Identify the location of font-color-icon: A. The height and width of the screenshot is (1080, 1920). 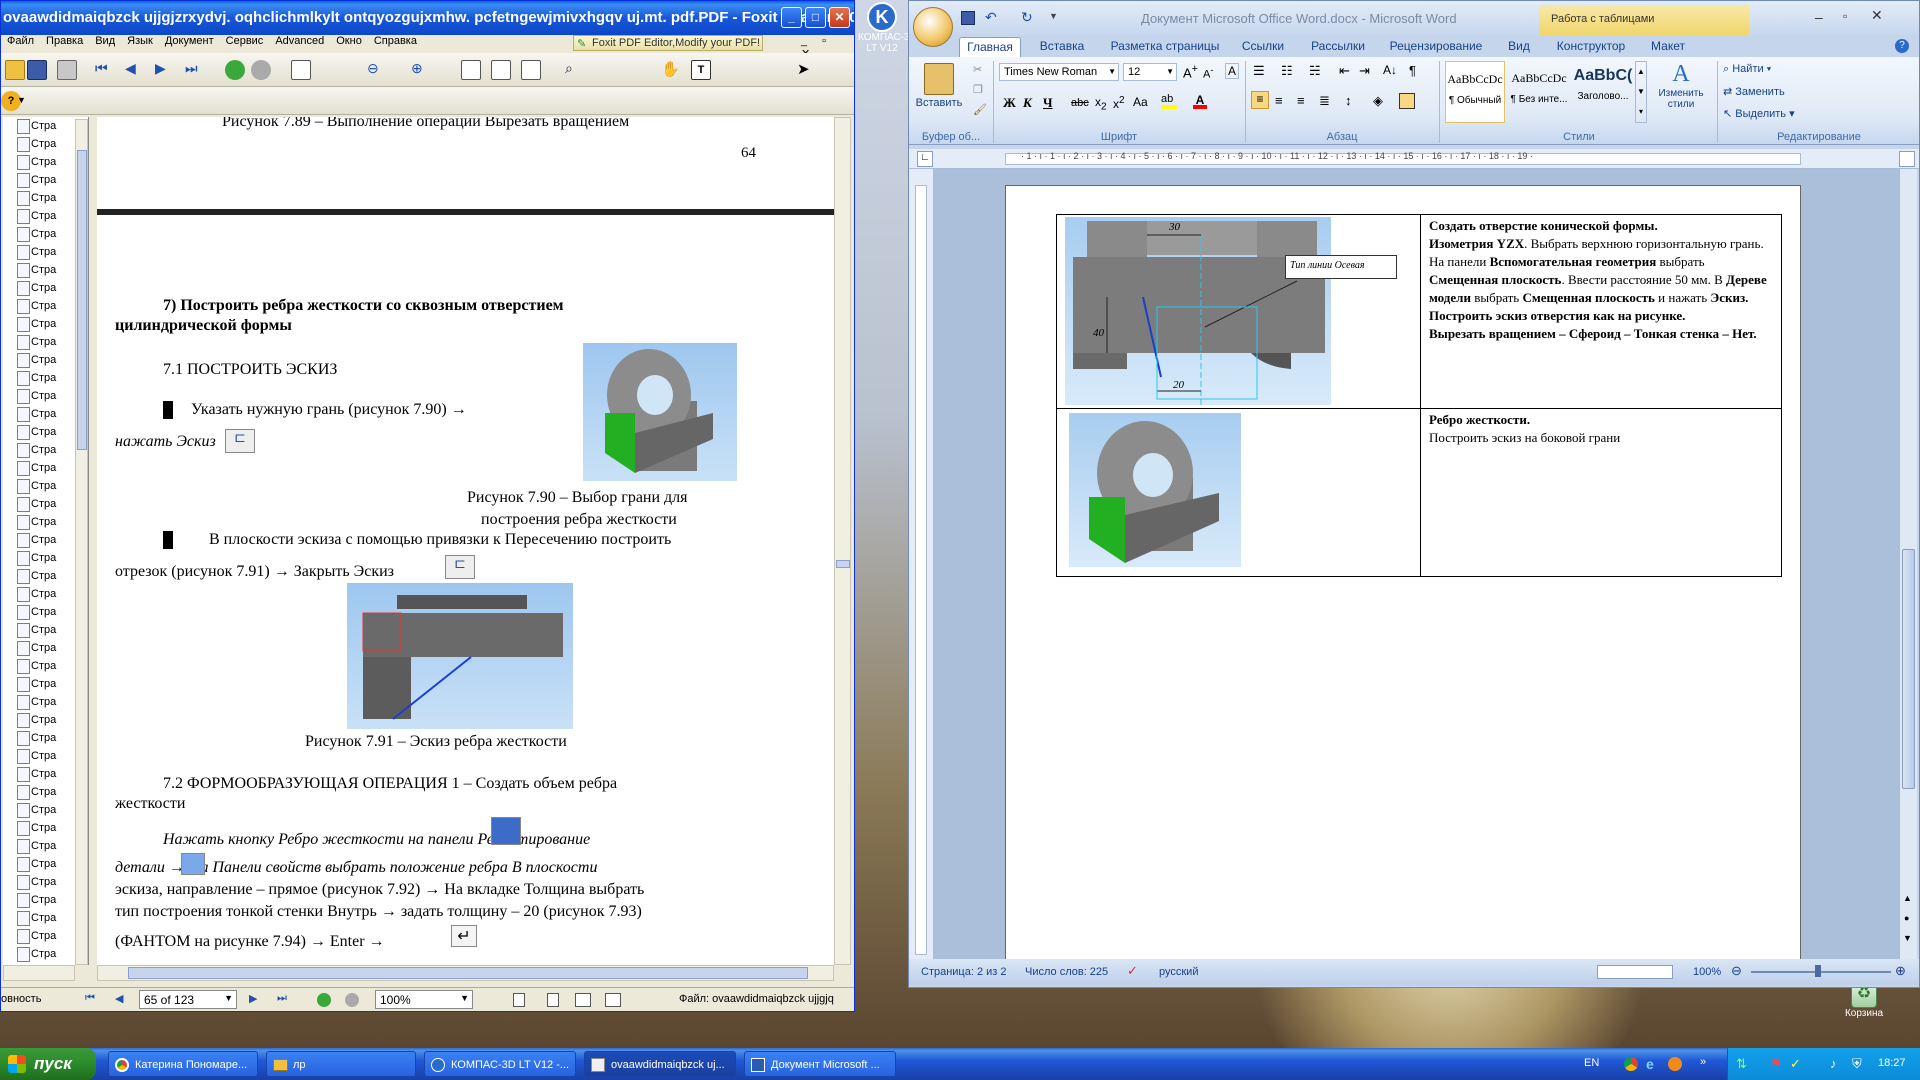
(1200, 101).